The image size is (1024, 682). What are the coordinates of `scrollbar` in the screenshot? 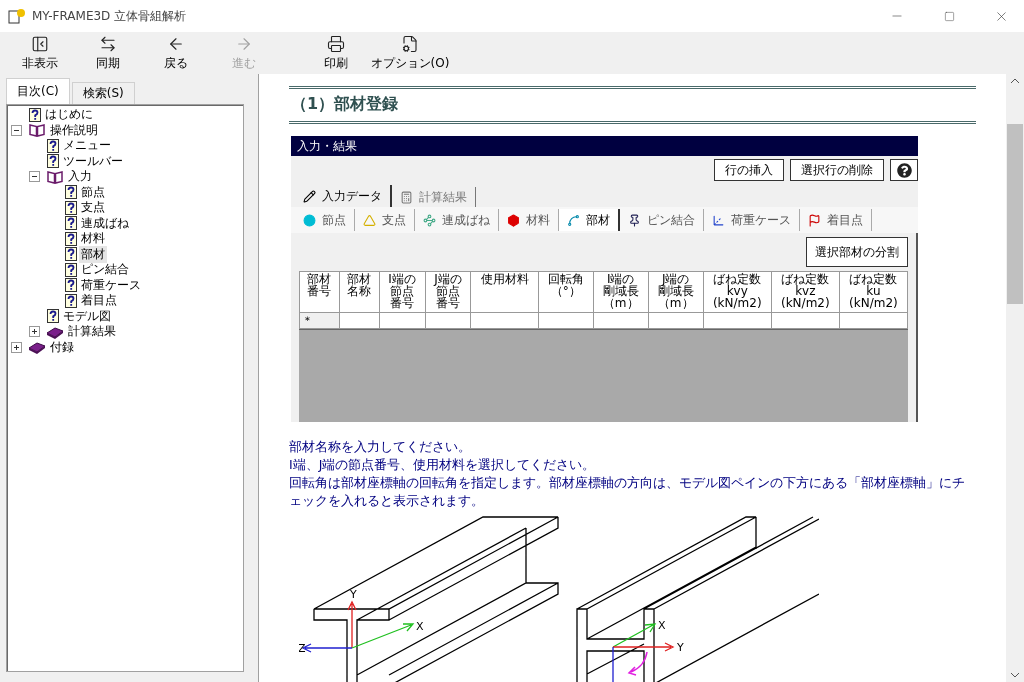 It's located at (1015, 378).